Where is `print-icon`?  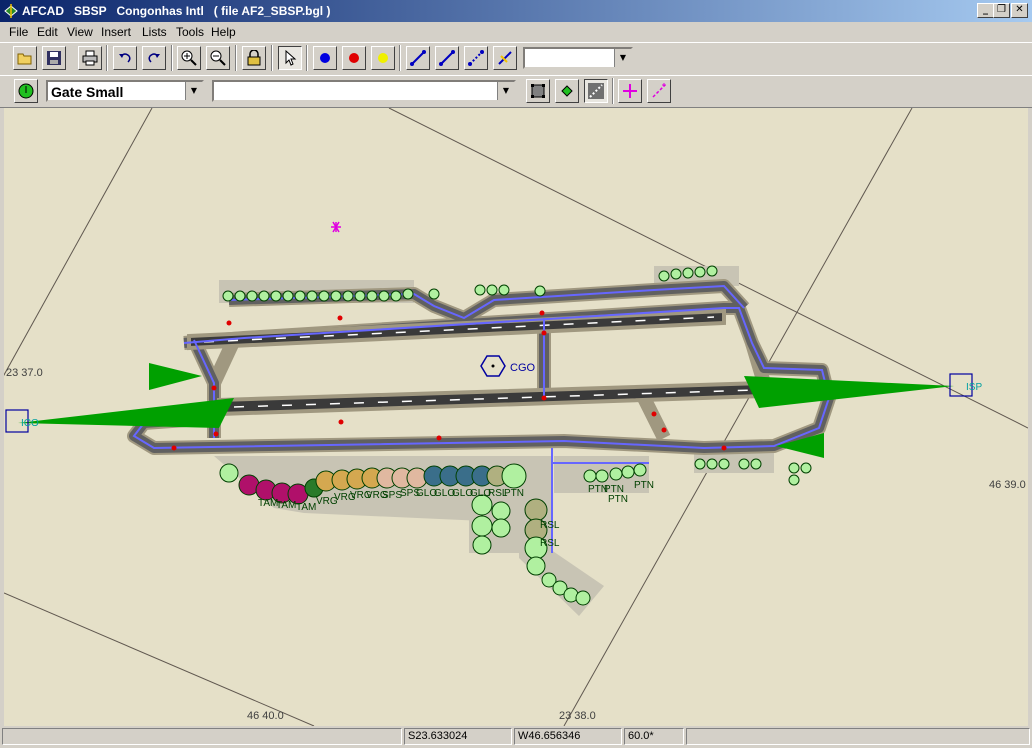 print-icon is located at coordinates (90, 58).